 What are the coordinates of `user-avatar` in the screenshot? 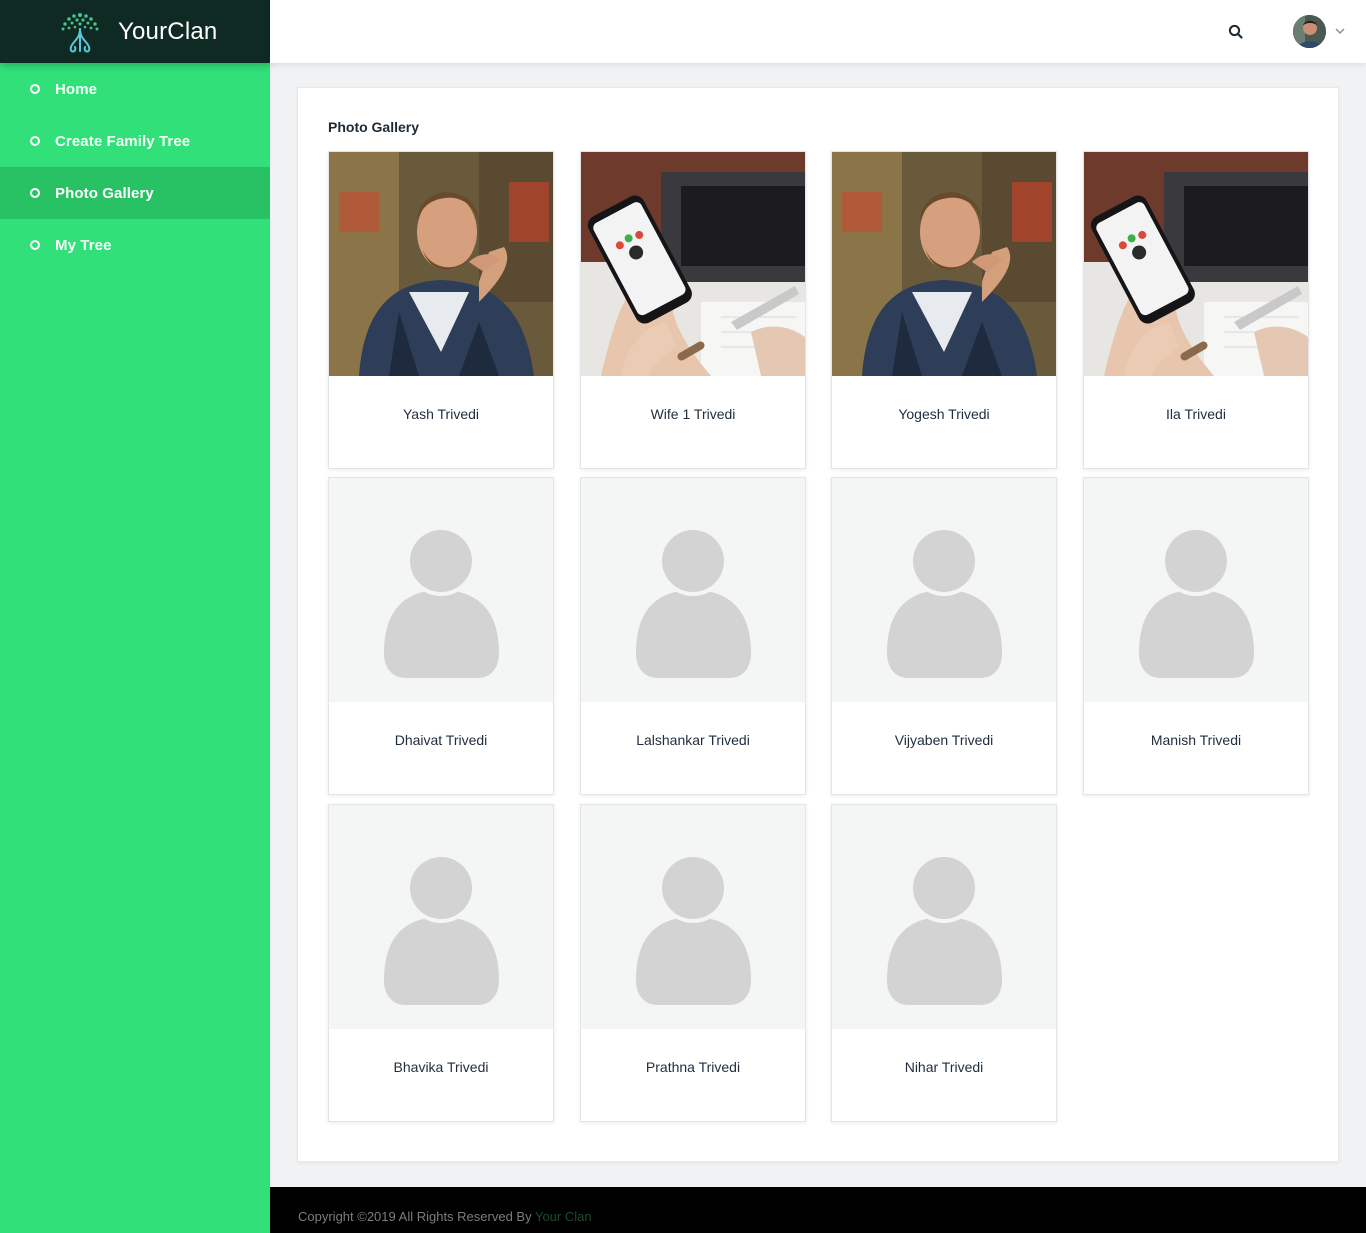 It's located at (1309, 31).